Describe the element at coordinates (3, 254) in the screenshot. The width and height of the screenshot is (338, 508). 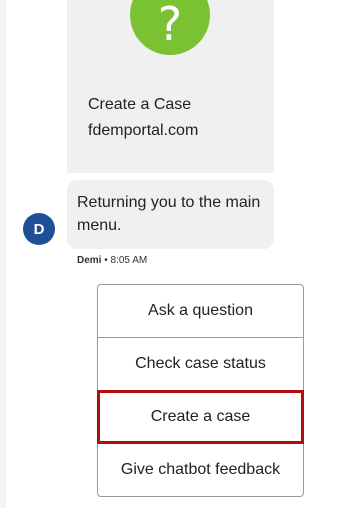
I see `panel-edge` at that location.